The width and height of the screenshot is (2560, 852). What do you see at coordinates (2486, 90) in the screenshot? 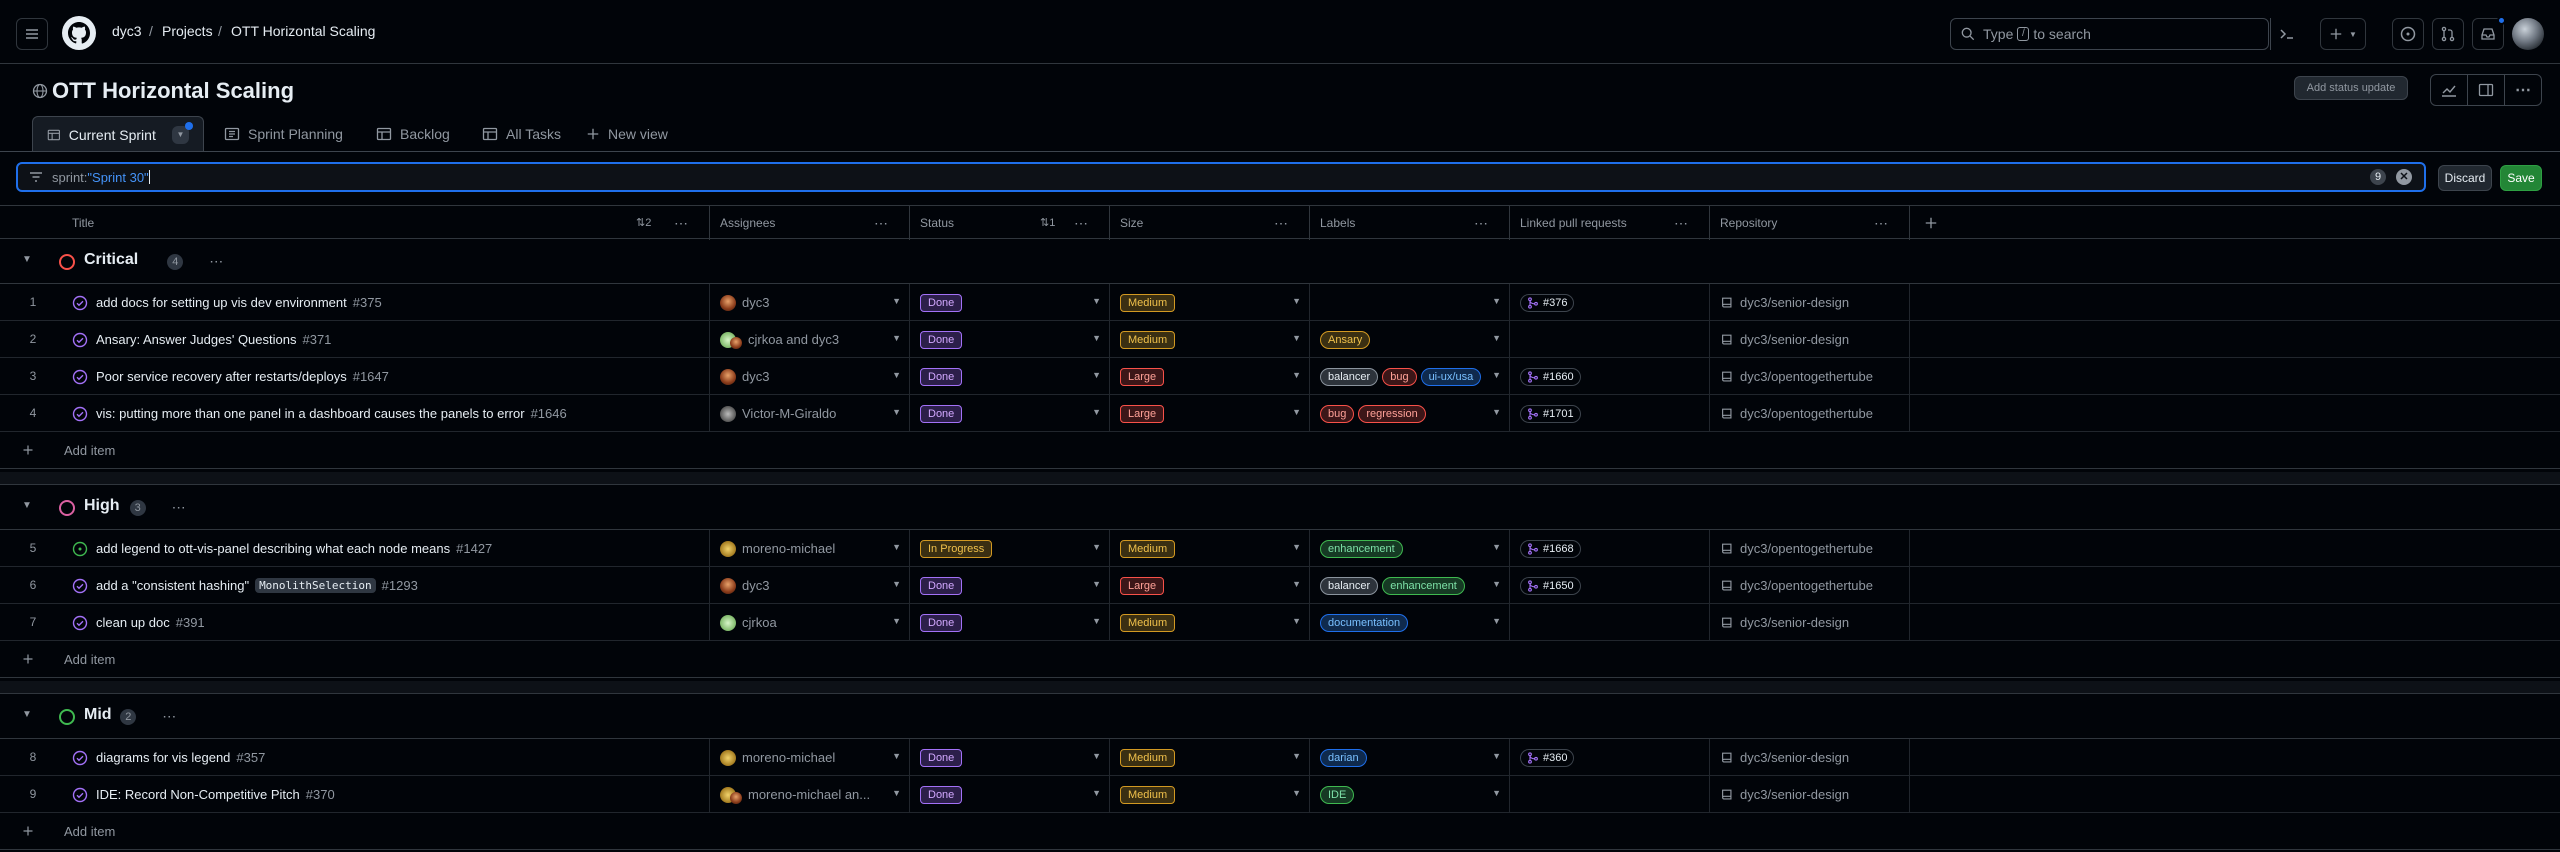
I see `side-panel-button` at bounding box center [2486, 90].